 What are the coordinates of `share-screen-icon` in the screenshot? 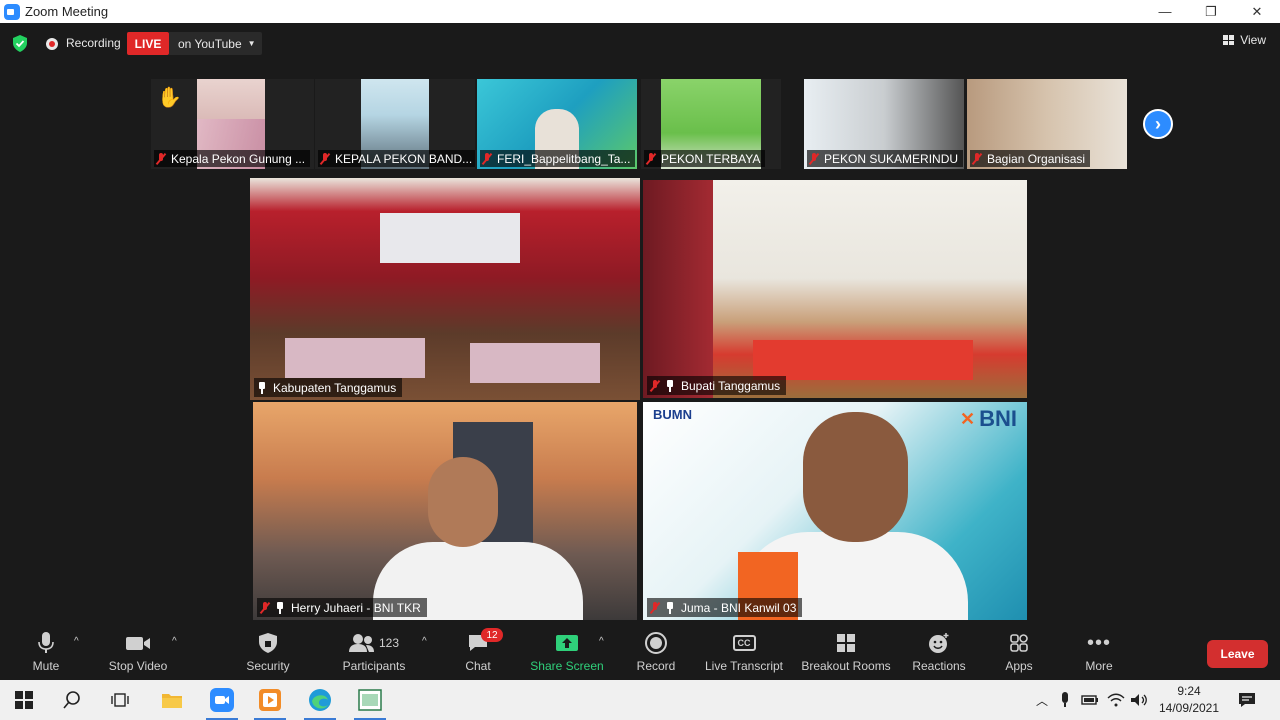 It's located at (567, 643).